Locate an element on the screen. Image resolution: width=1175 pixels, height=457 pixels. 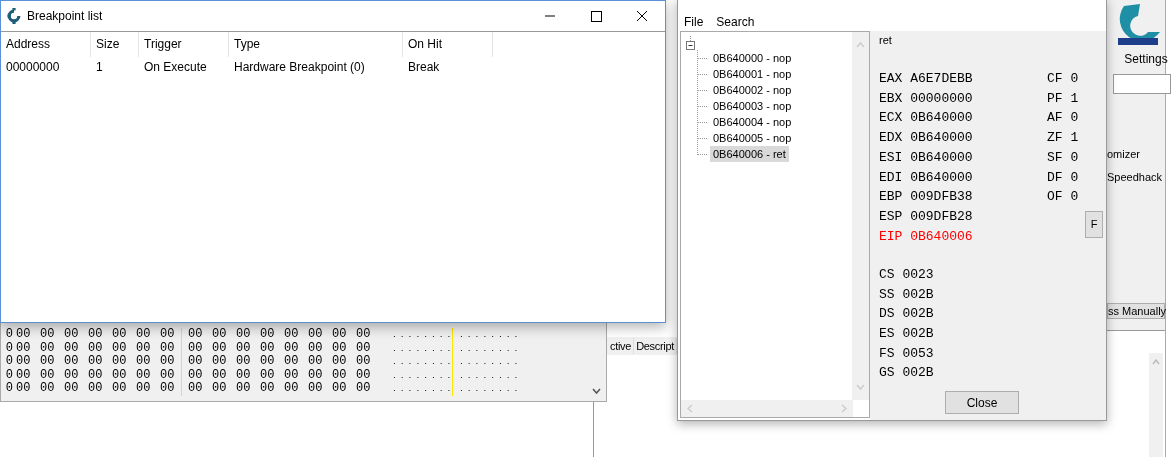
flag-text: OF 0 is located at coordinates (1063, 197).